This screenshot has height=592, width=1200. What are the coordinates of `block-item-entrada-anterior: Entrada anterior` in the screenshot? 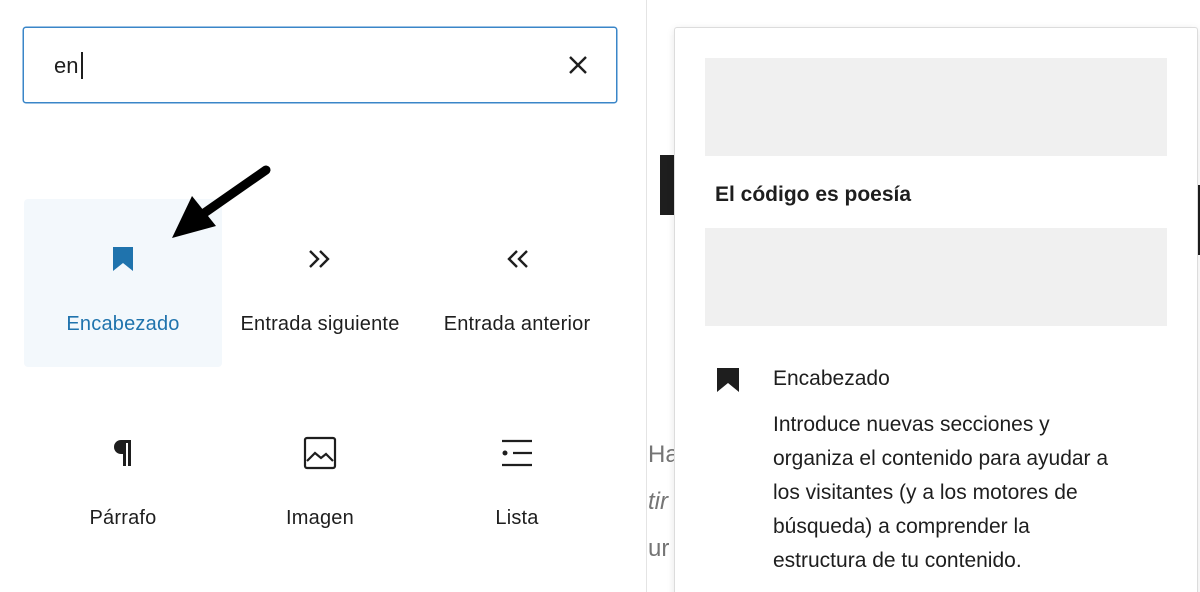 It's located at (517, 283).